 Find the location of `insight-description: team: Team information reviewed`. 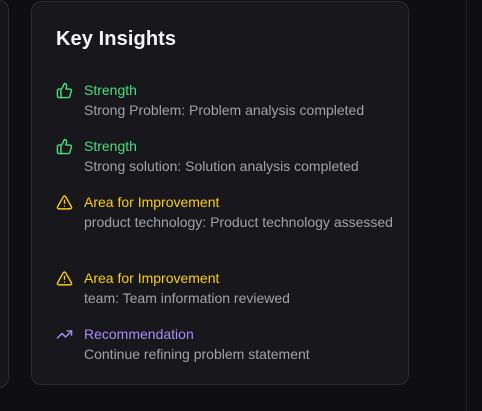

insight-description: team: Team information reviewed is located at coordinates (187, 298).